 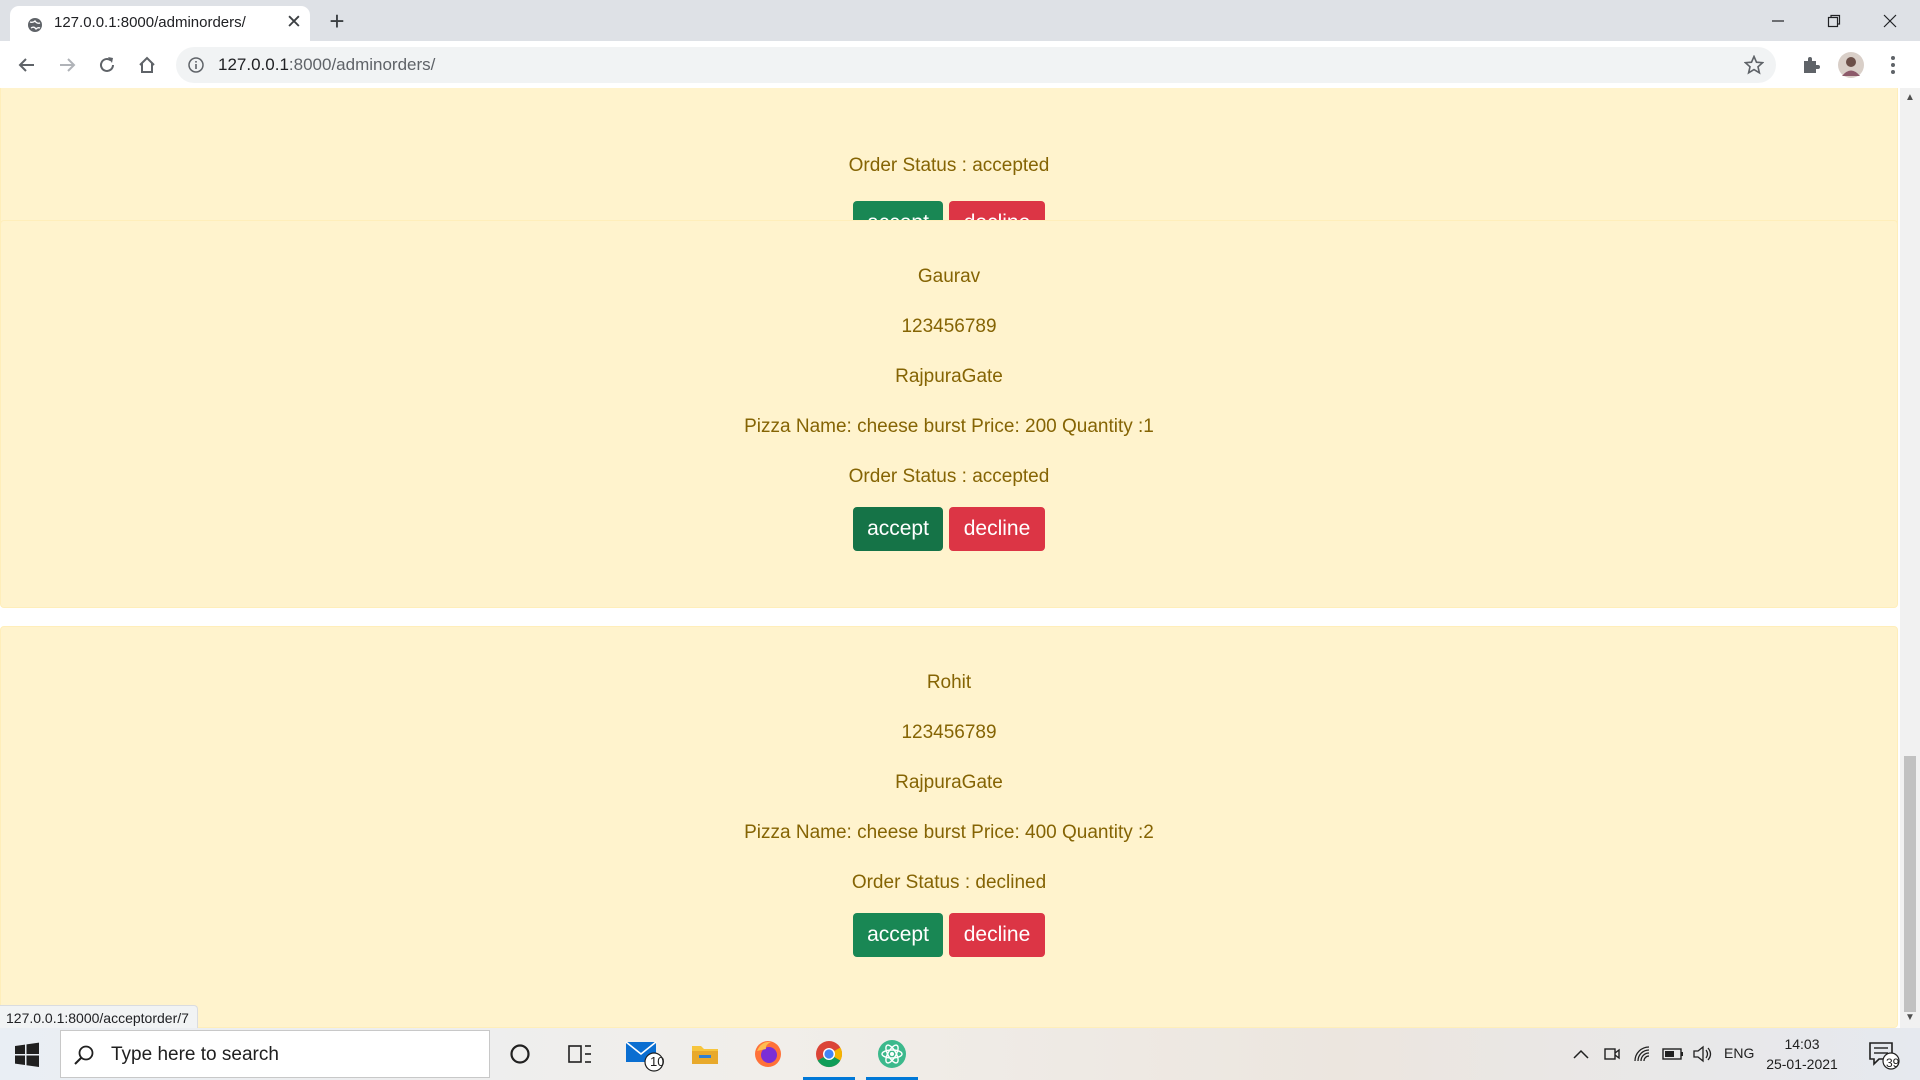 I want to click on video-camera-icon, so click(x=1612, y=1054).